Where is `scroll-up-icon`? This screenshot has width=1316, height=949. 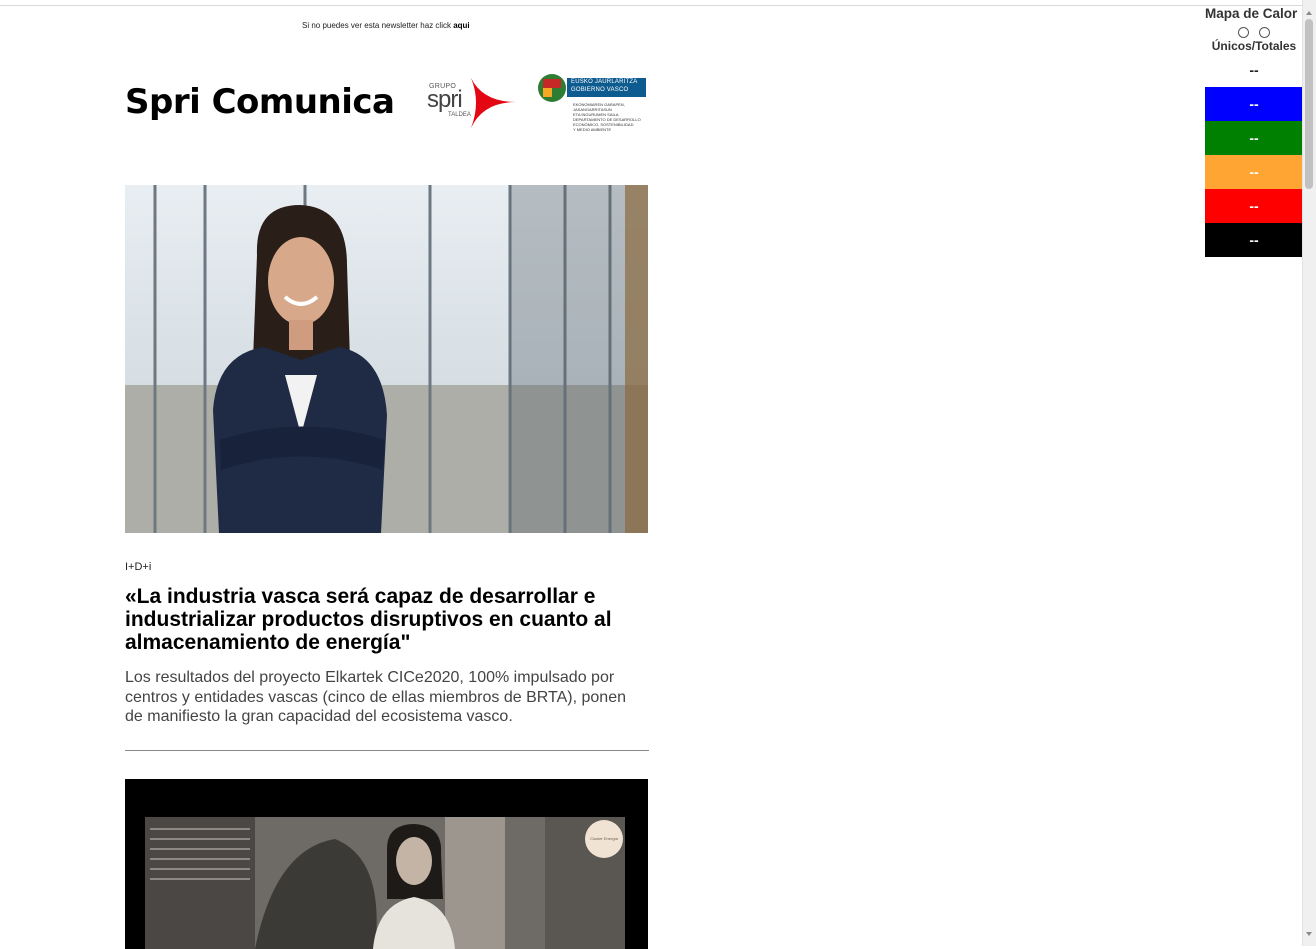
scroll-up-icon is located at coordinates (1309, 13).